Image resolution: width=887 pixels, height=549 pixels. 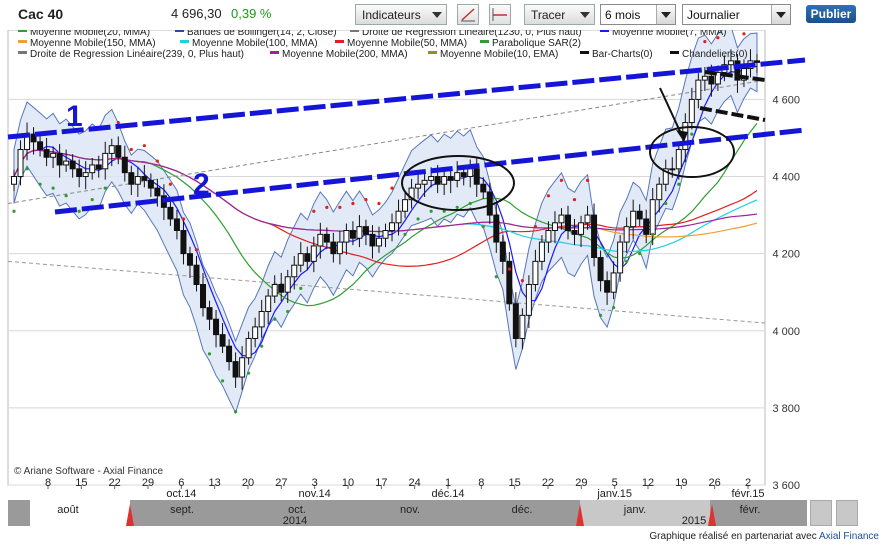 I want to click on legend-entry: Moyenne Mobile(200, MMA), so click(x=345, y=54).